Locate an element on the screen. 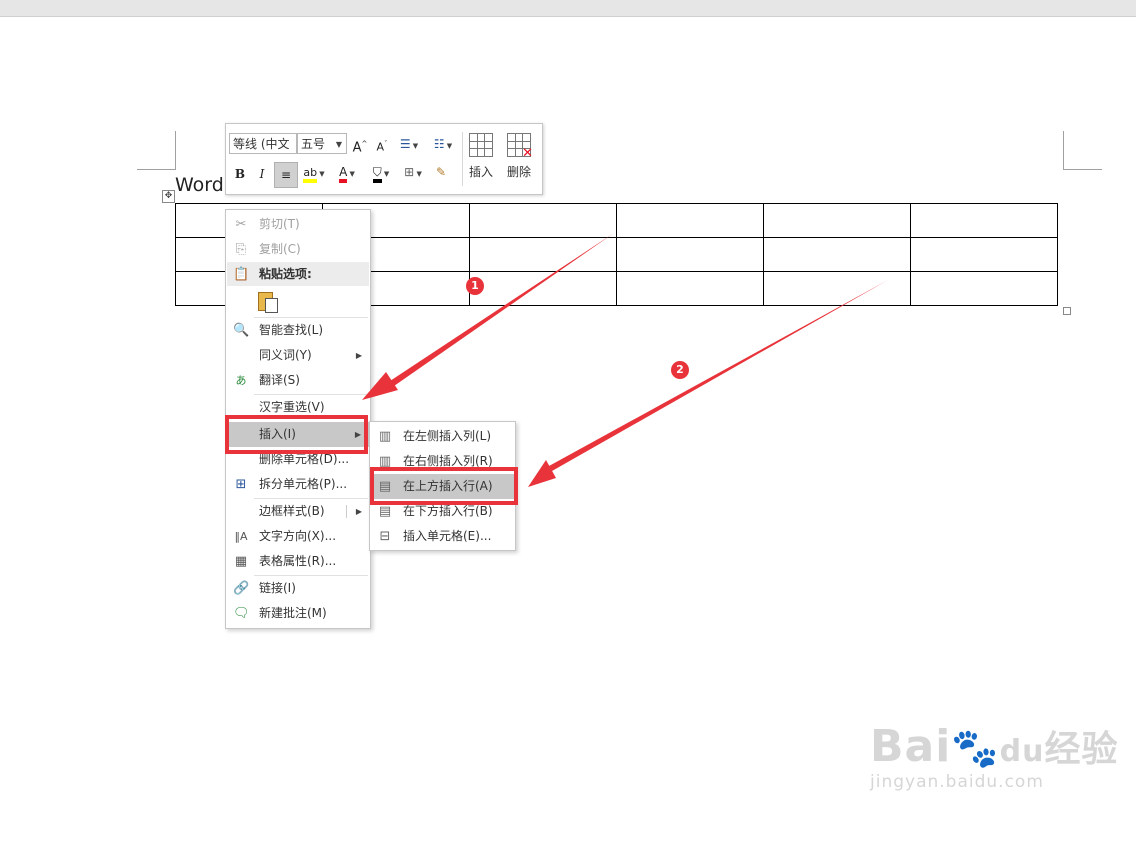  page-corner-top-right is located at coordinates (1082, 150).